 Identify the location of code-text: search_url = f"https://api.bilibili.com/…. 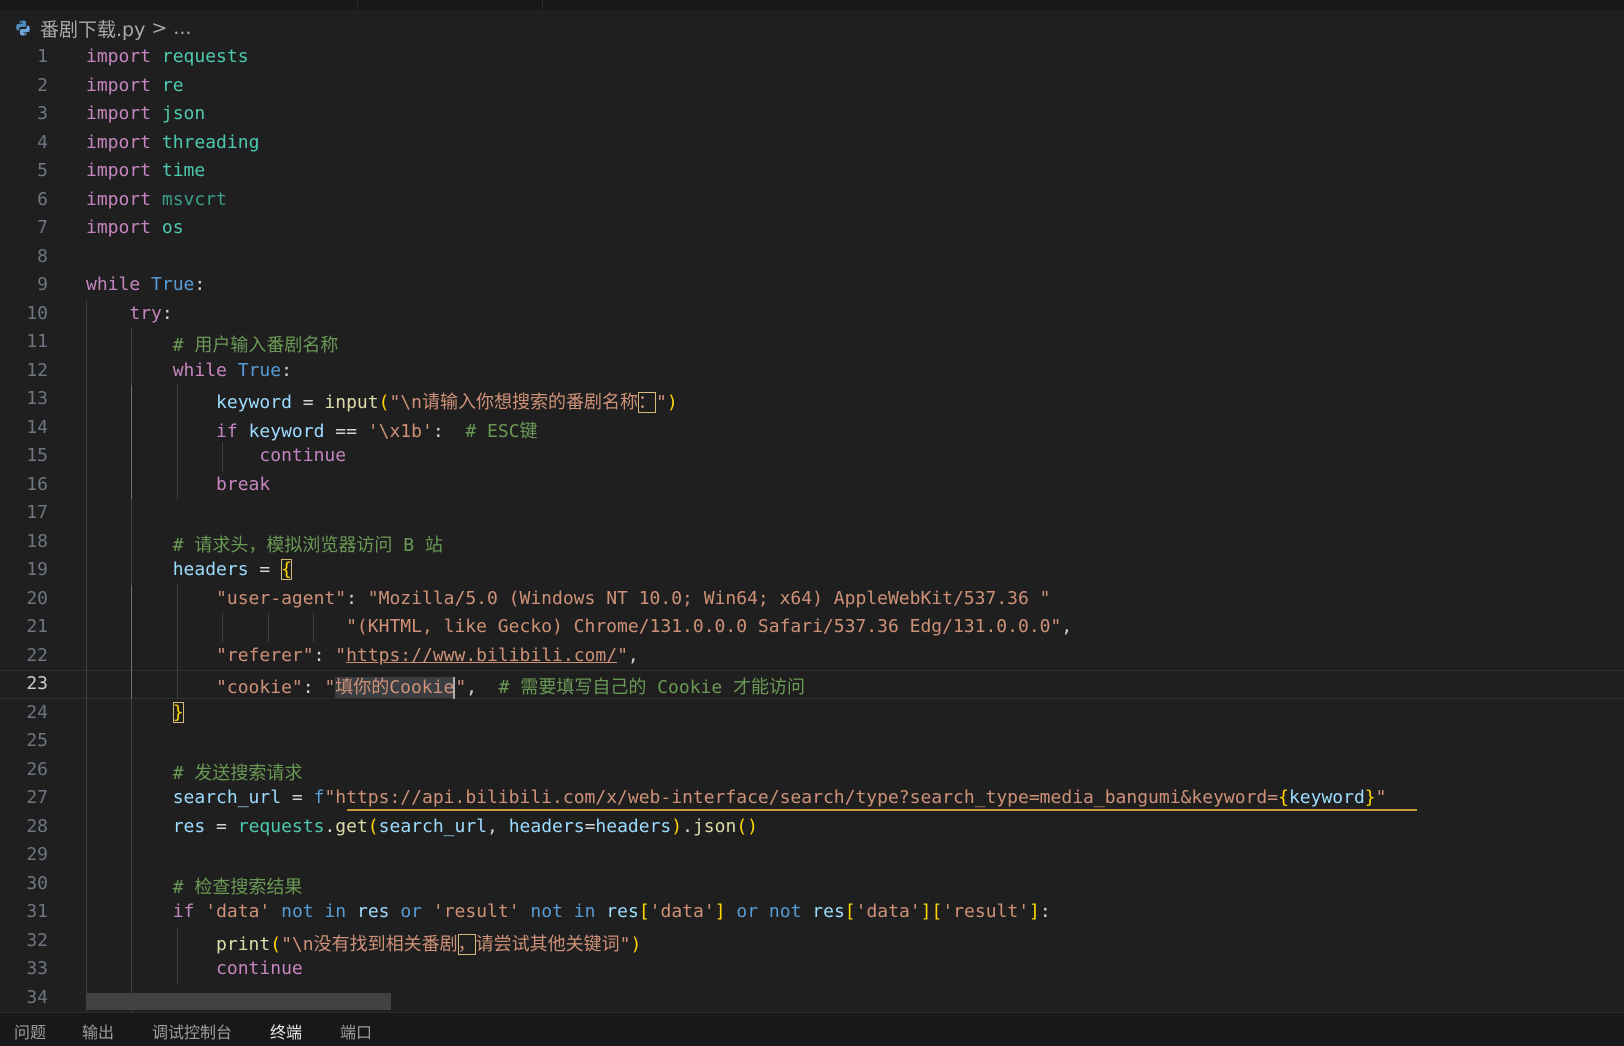
(736, 797).